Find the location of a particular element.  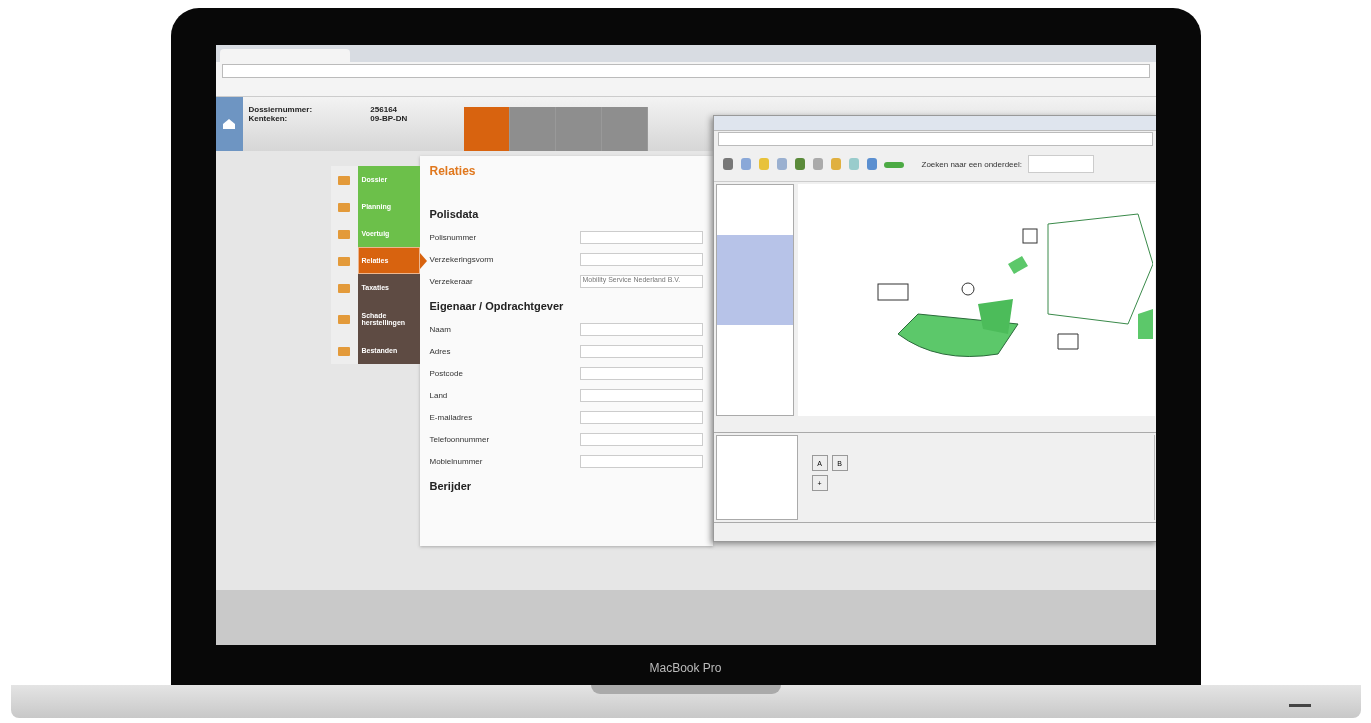

browser-tab is located at coordinates (284, 55).